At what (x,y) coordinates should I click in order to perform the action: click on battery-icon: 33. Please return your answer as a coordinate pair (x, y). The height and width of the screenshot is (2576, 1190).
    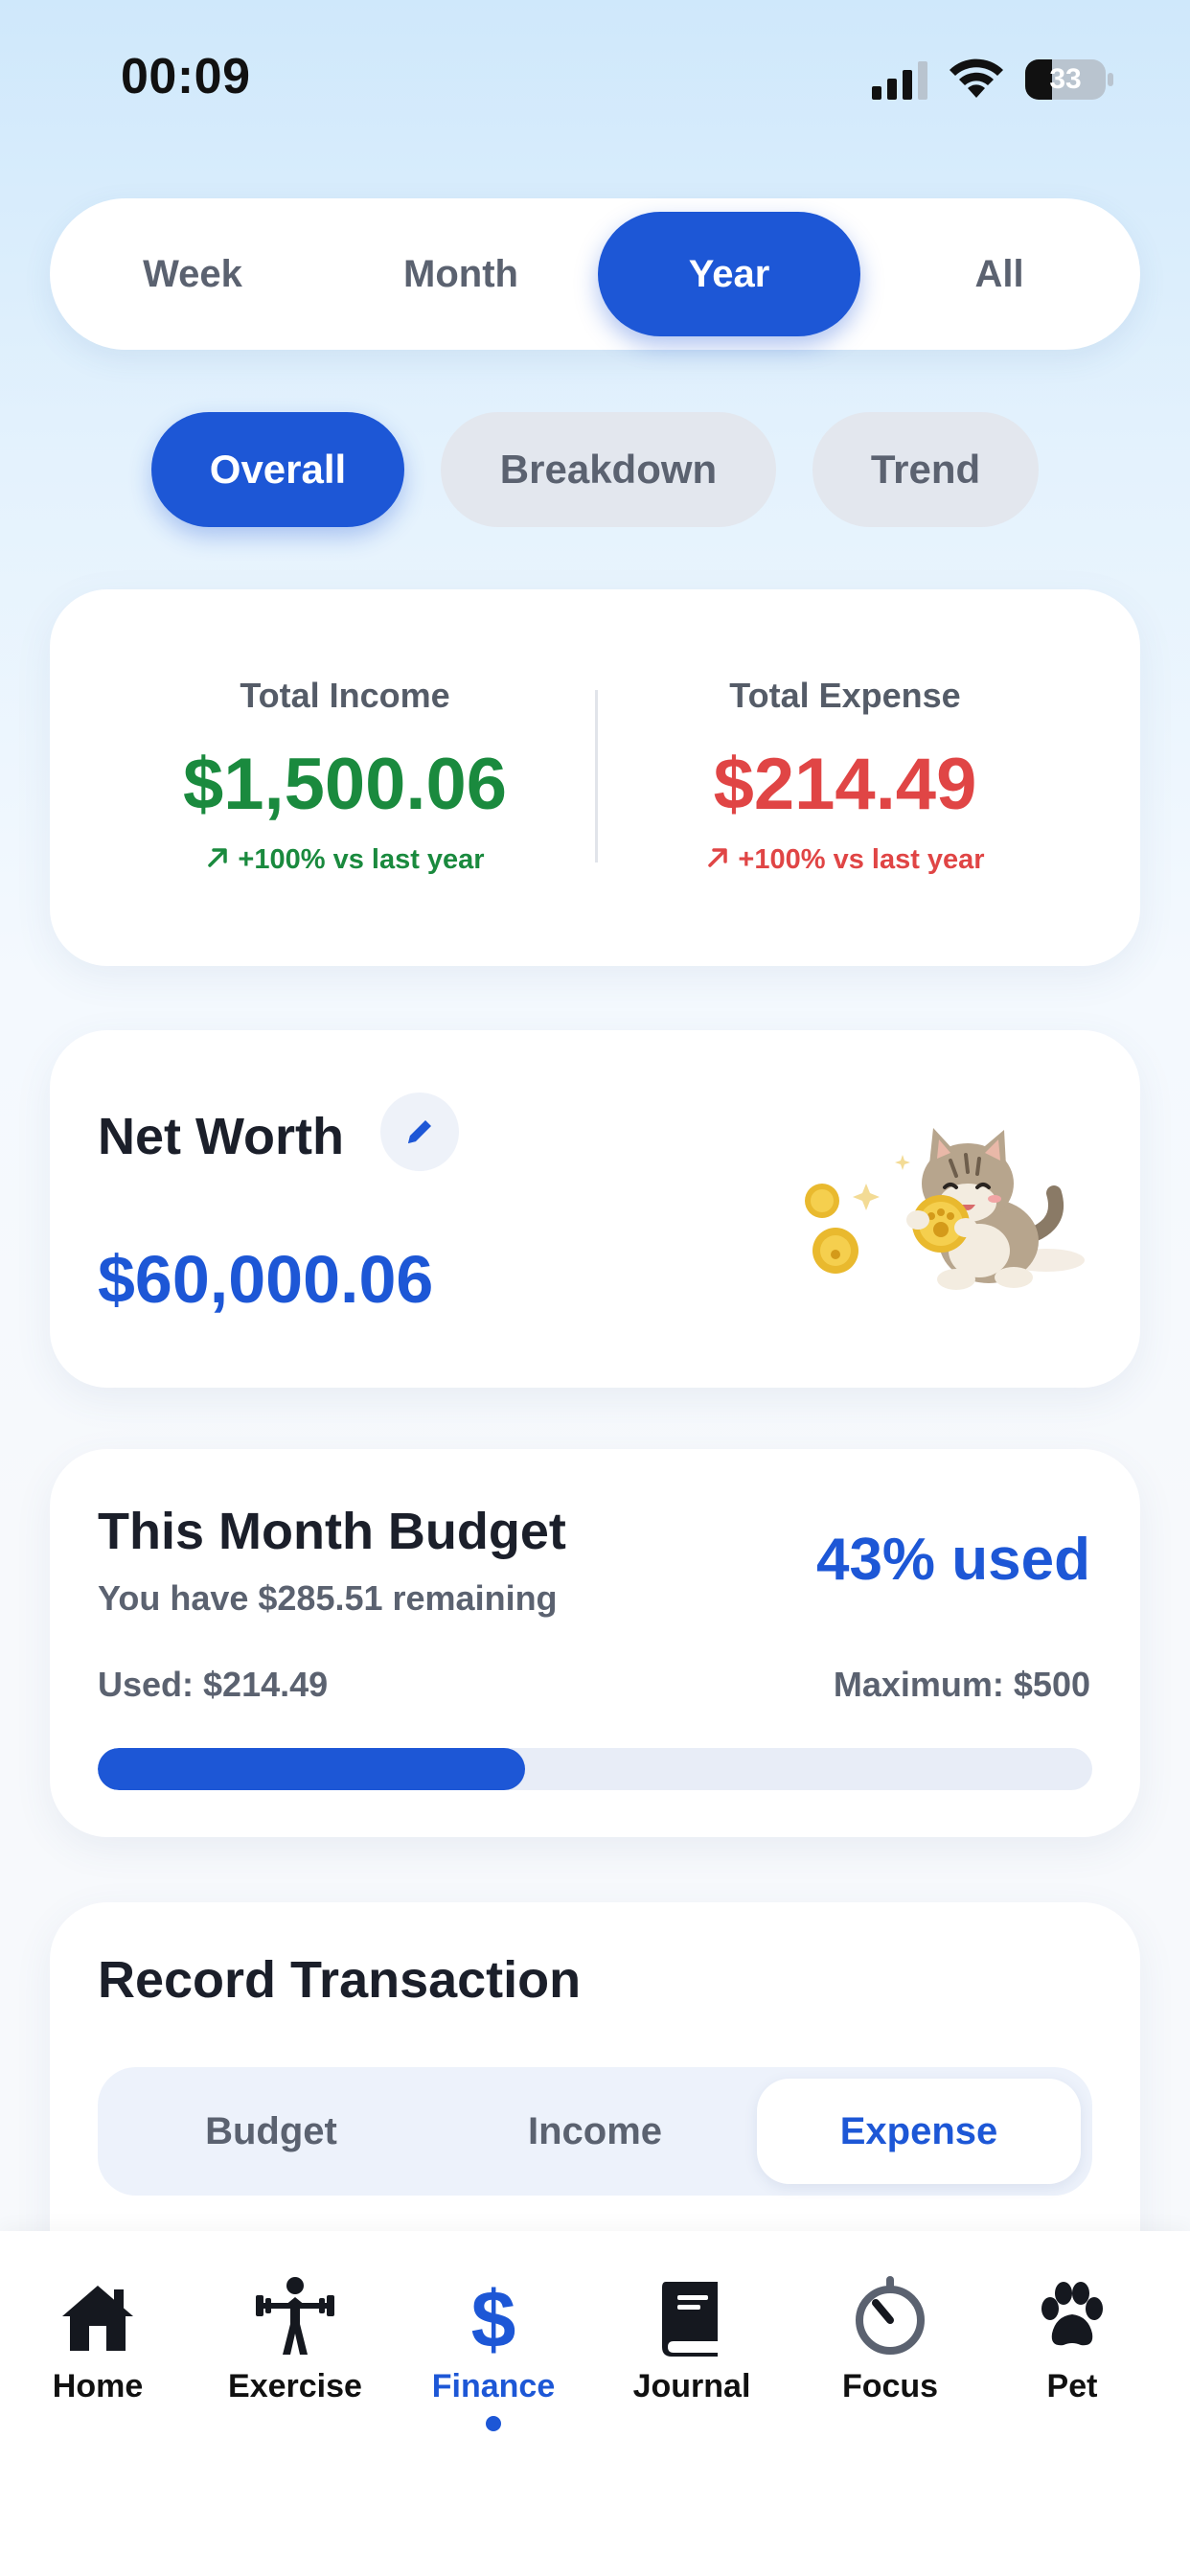
    Looking at the image, I should click on (1069, 79).